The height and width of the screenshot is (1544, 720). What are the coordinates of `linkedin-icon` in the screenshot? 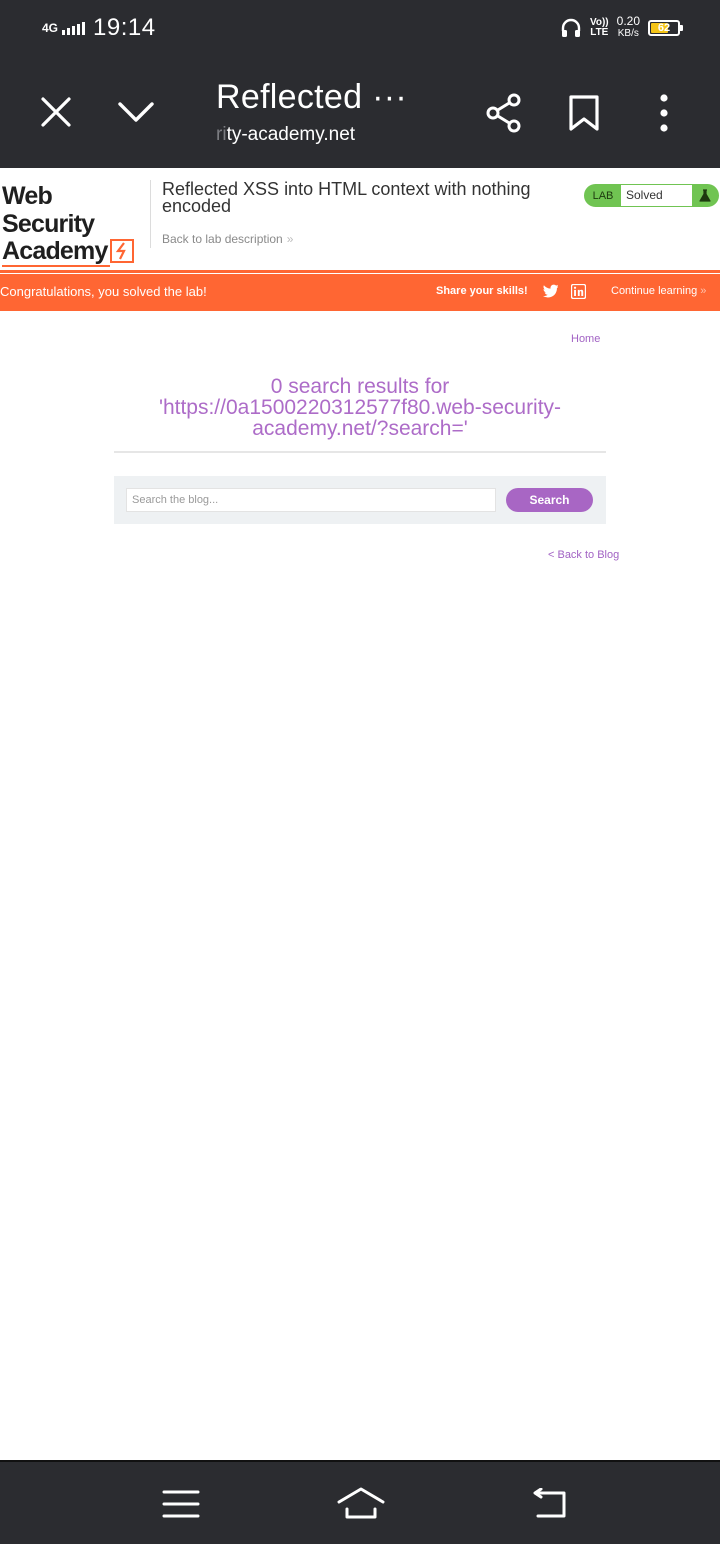 It's located at (578, 291).